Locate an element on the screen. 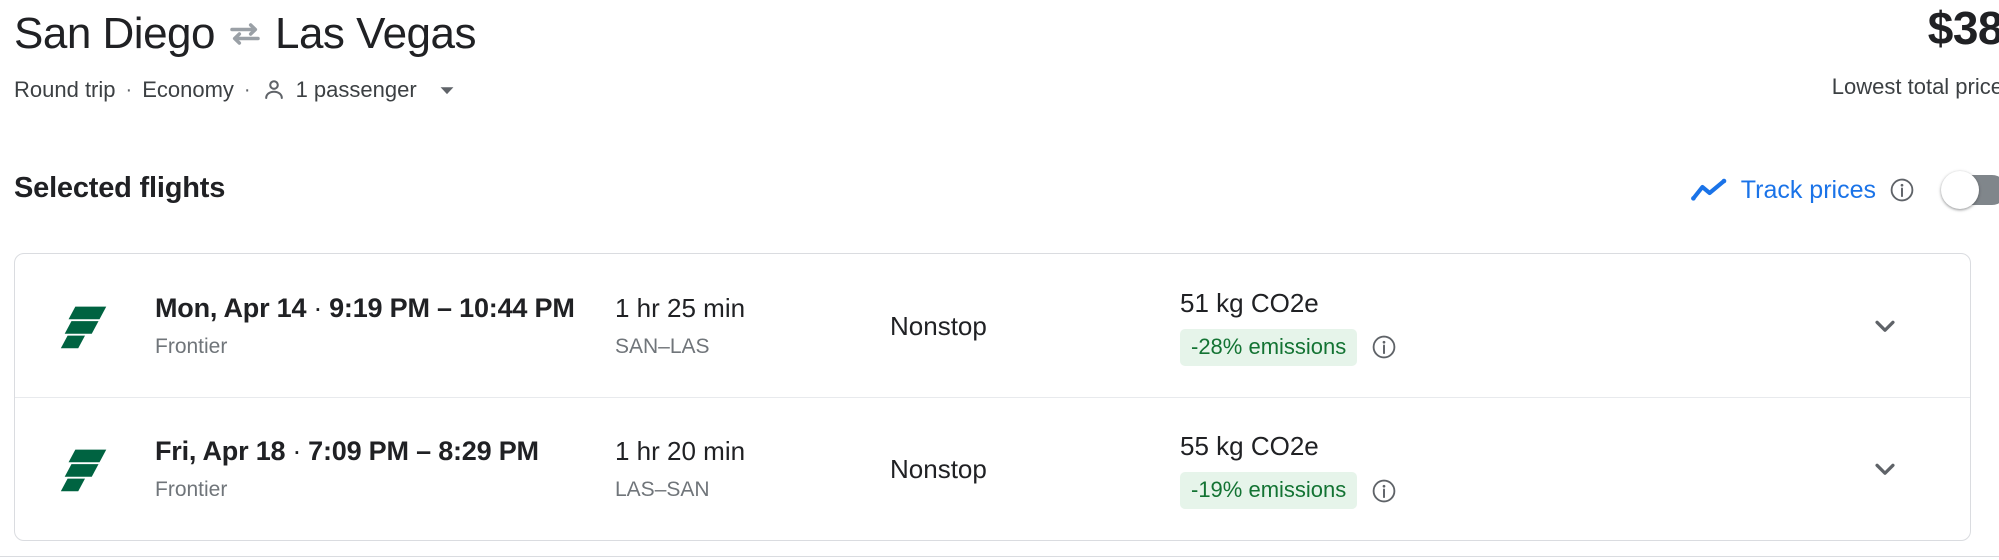 The width and height of the screenshot is (1999, 560). flight-time-range: 9:19 PM – 10:44 PM is located at coordinates (452, 307).